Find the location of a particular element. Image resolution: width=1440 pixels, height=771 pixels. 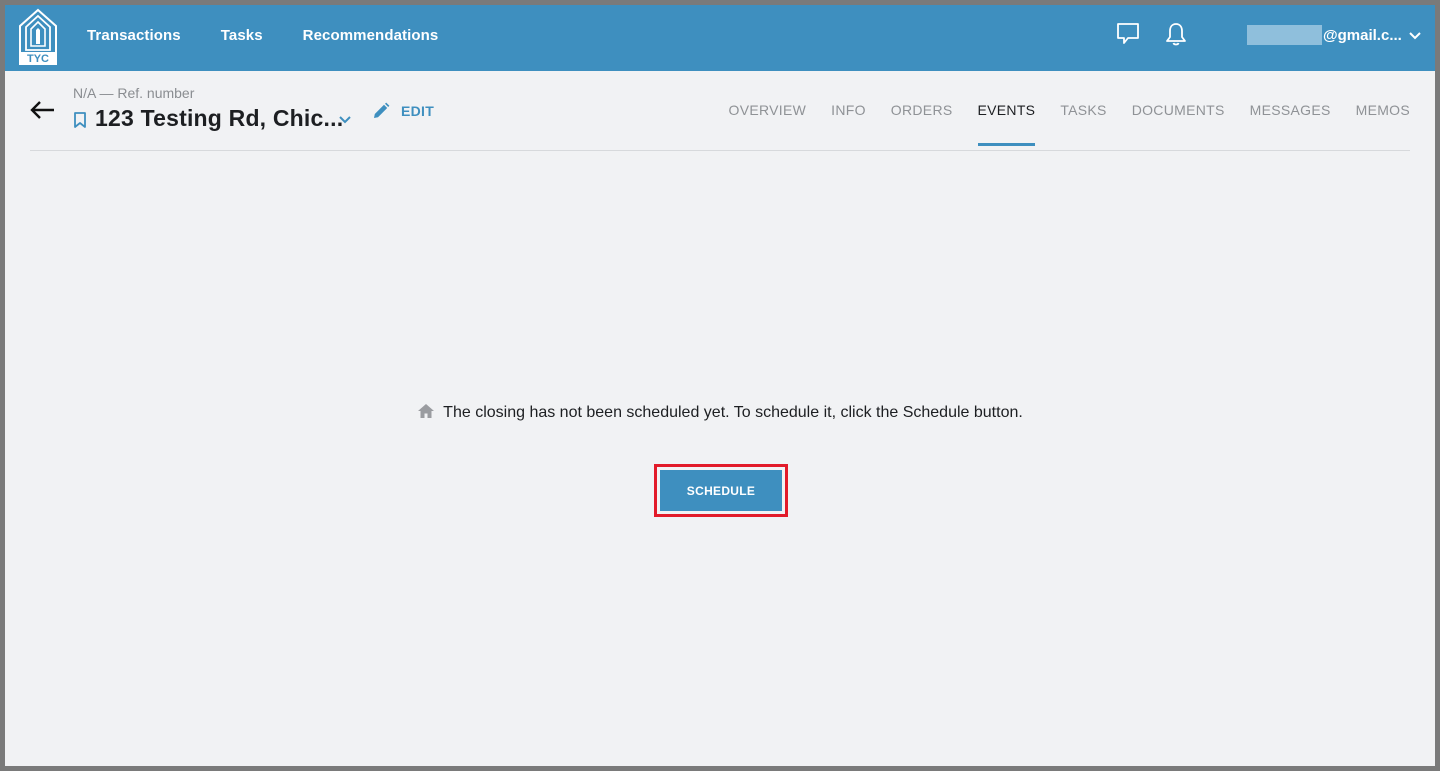

back-arrow-icon is located at coordinates (42, 110).